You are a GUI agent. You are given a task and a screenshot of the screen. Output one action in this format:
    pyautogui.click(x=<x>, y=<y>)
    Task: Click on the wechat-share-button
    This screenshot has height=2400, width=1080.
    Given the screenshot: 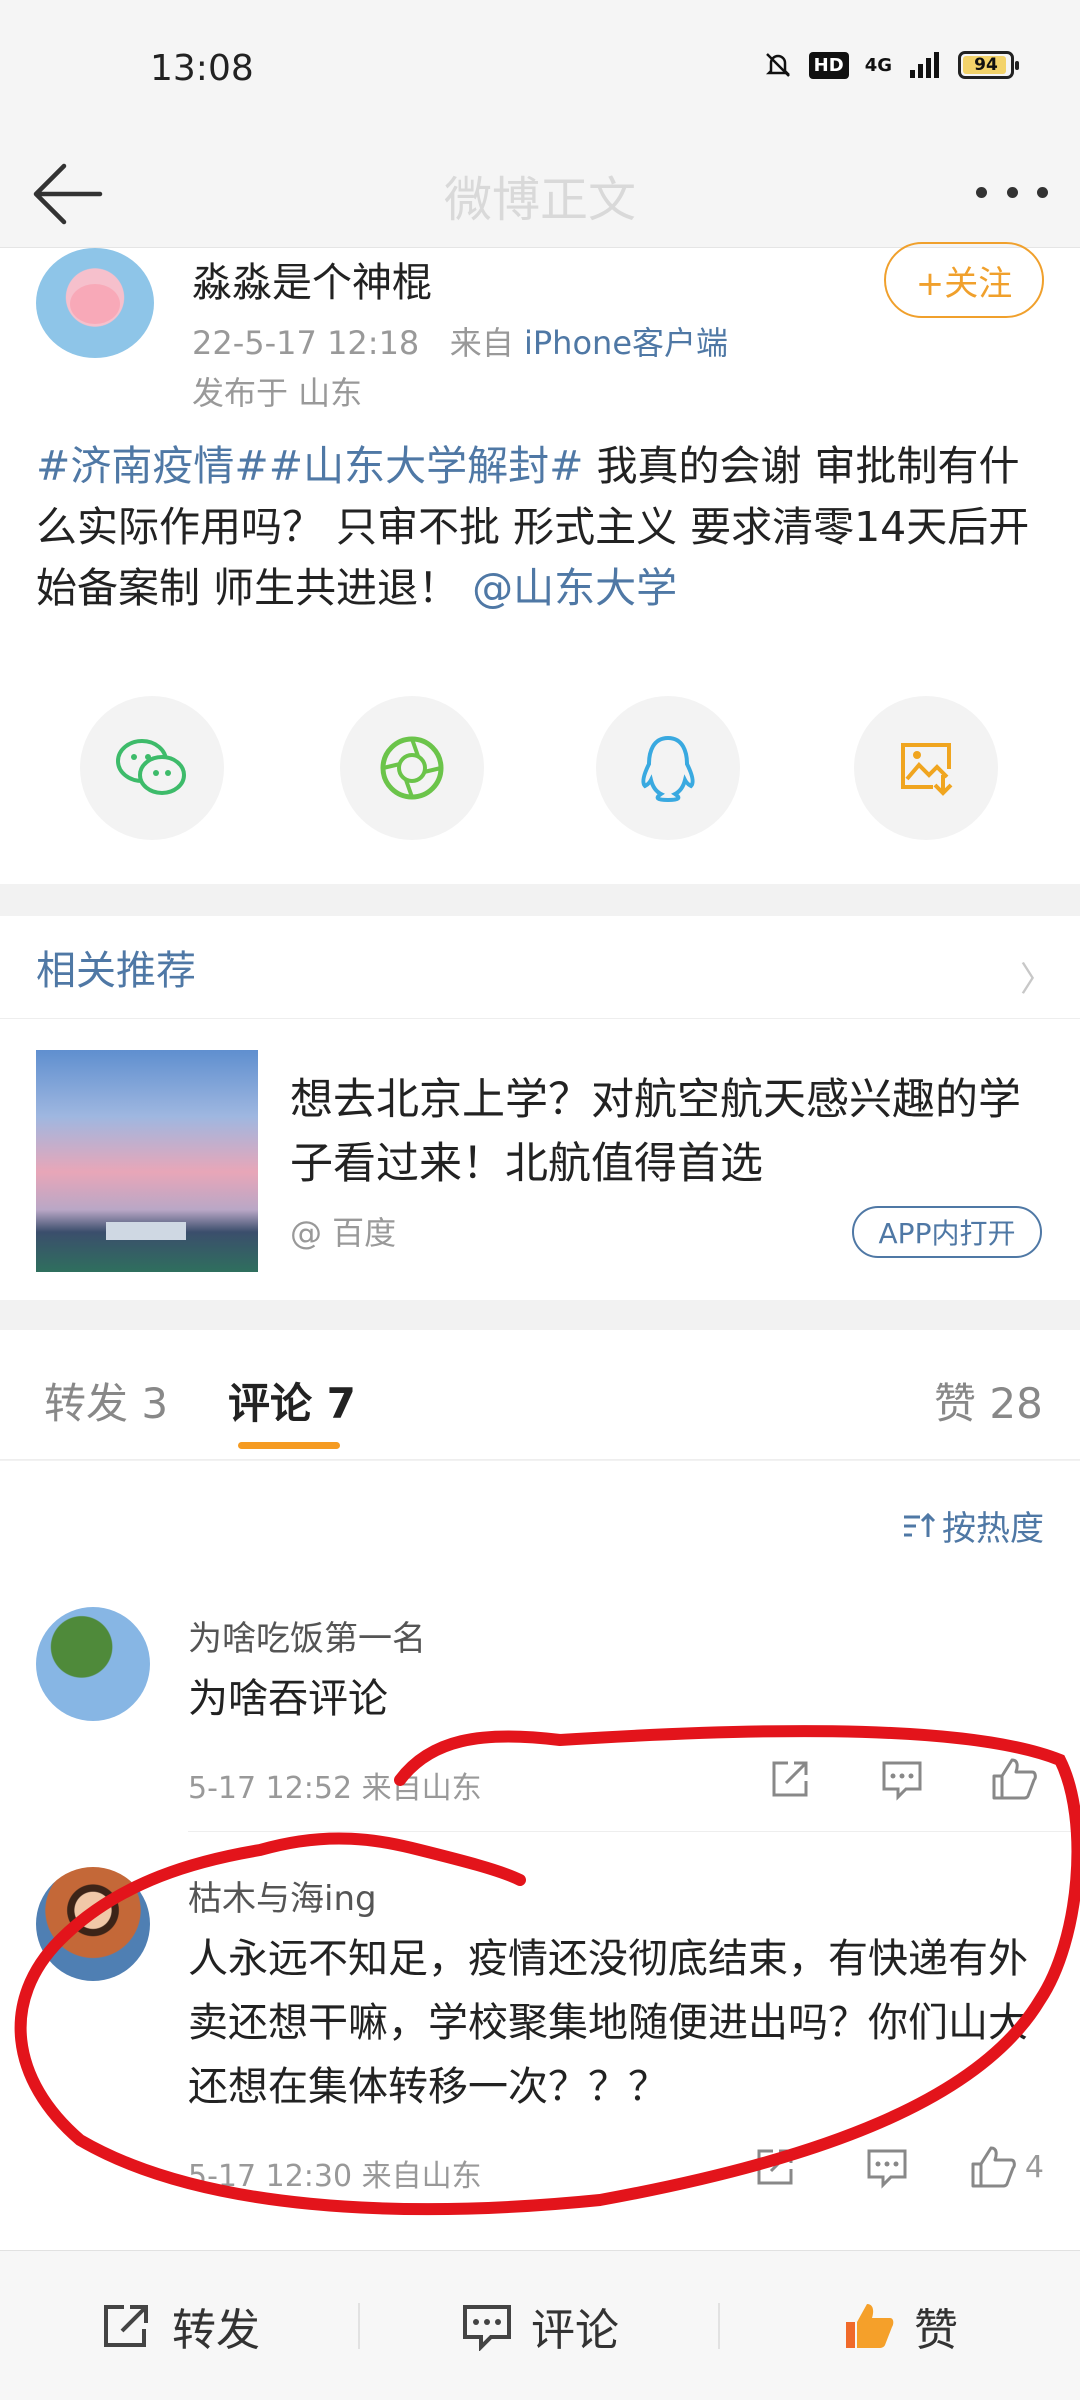 What is the action you would take?
    pyautogui.click(x=152, y=768)
    